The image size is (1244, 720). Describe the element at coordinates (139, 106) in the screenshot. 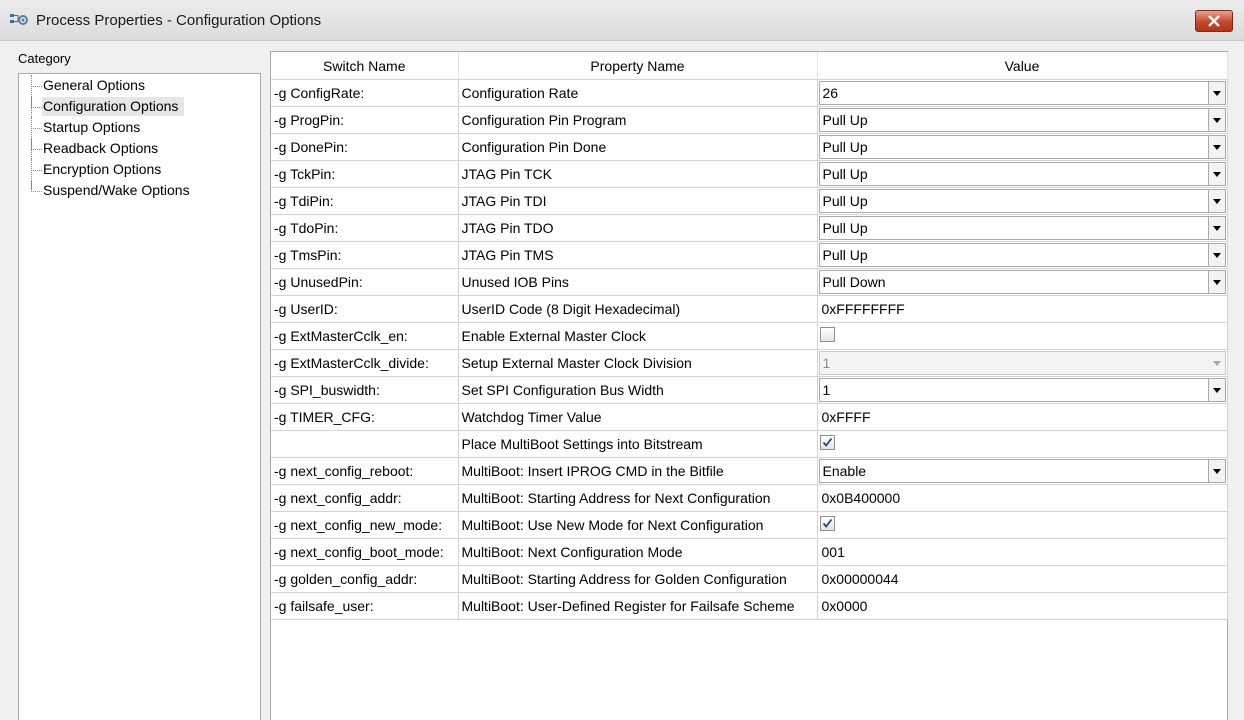

I see `tree-item-configuration-options: Configuration Options` at that location.